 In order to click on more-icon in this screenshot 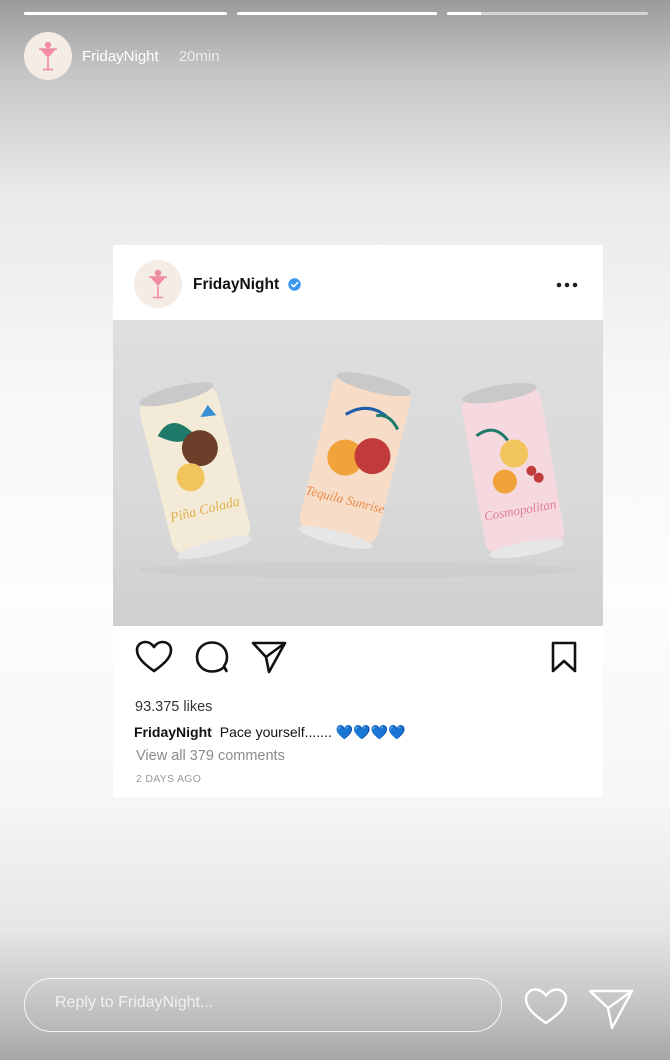, I will do `click(567, 285)`.